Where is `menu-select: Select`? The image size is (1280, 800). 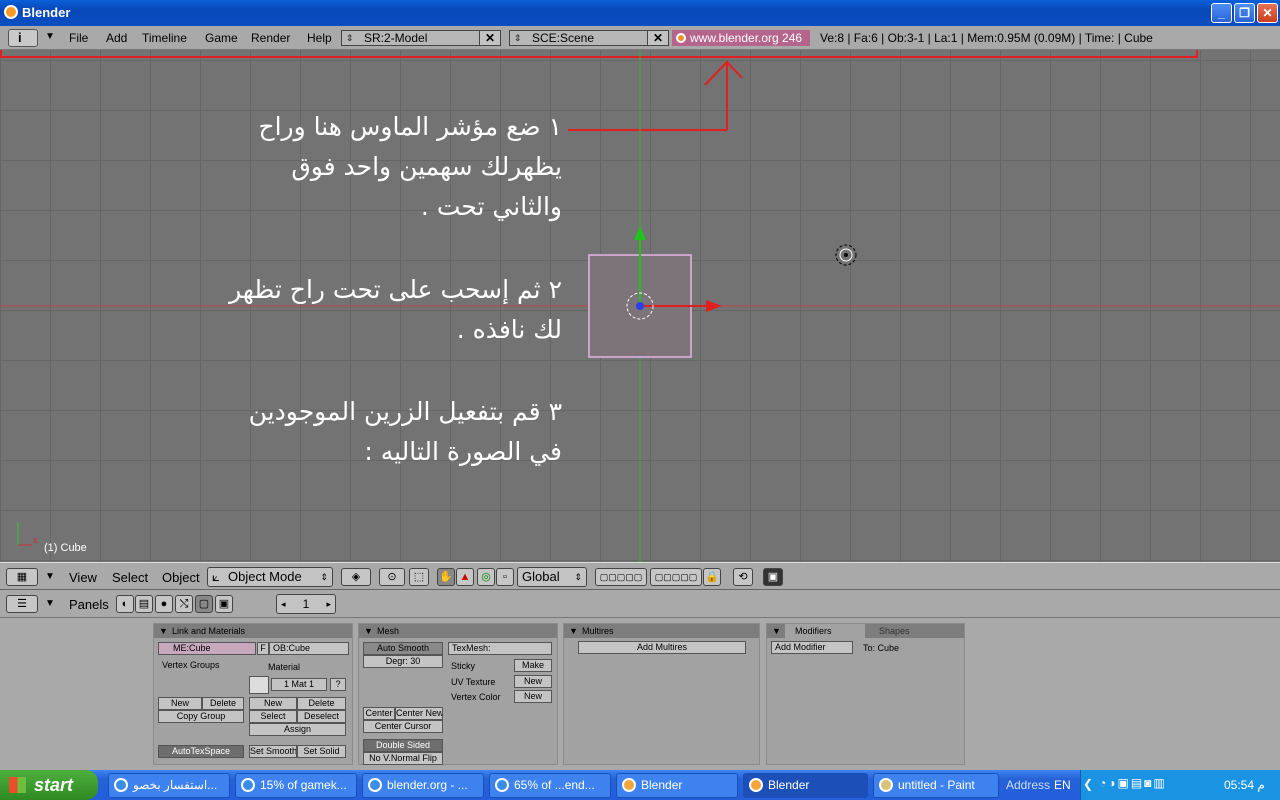 menu-select: Select is located at coordinates (130, 577).